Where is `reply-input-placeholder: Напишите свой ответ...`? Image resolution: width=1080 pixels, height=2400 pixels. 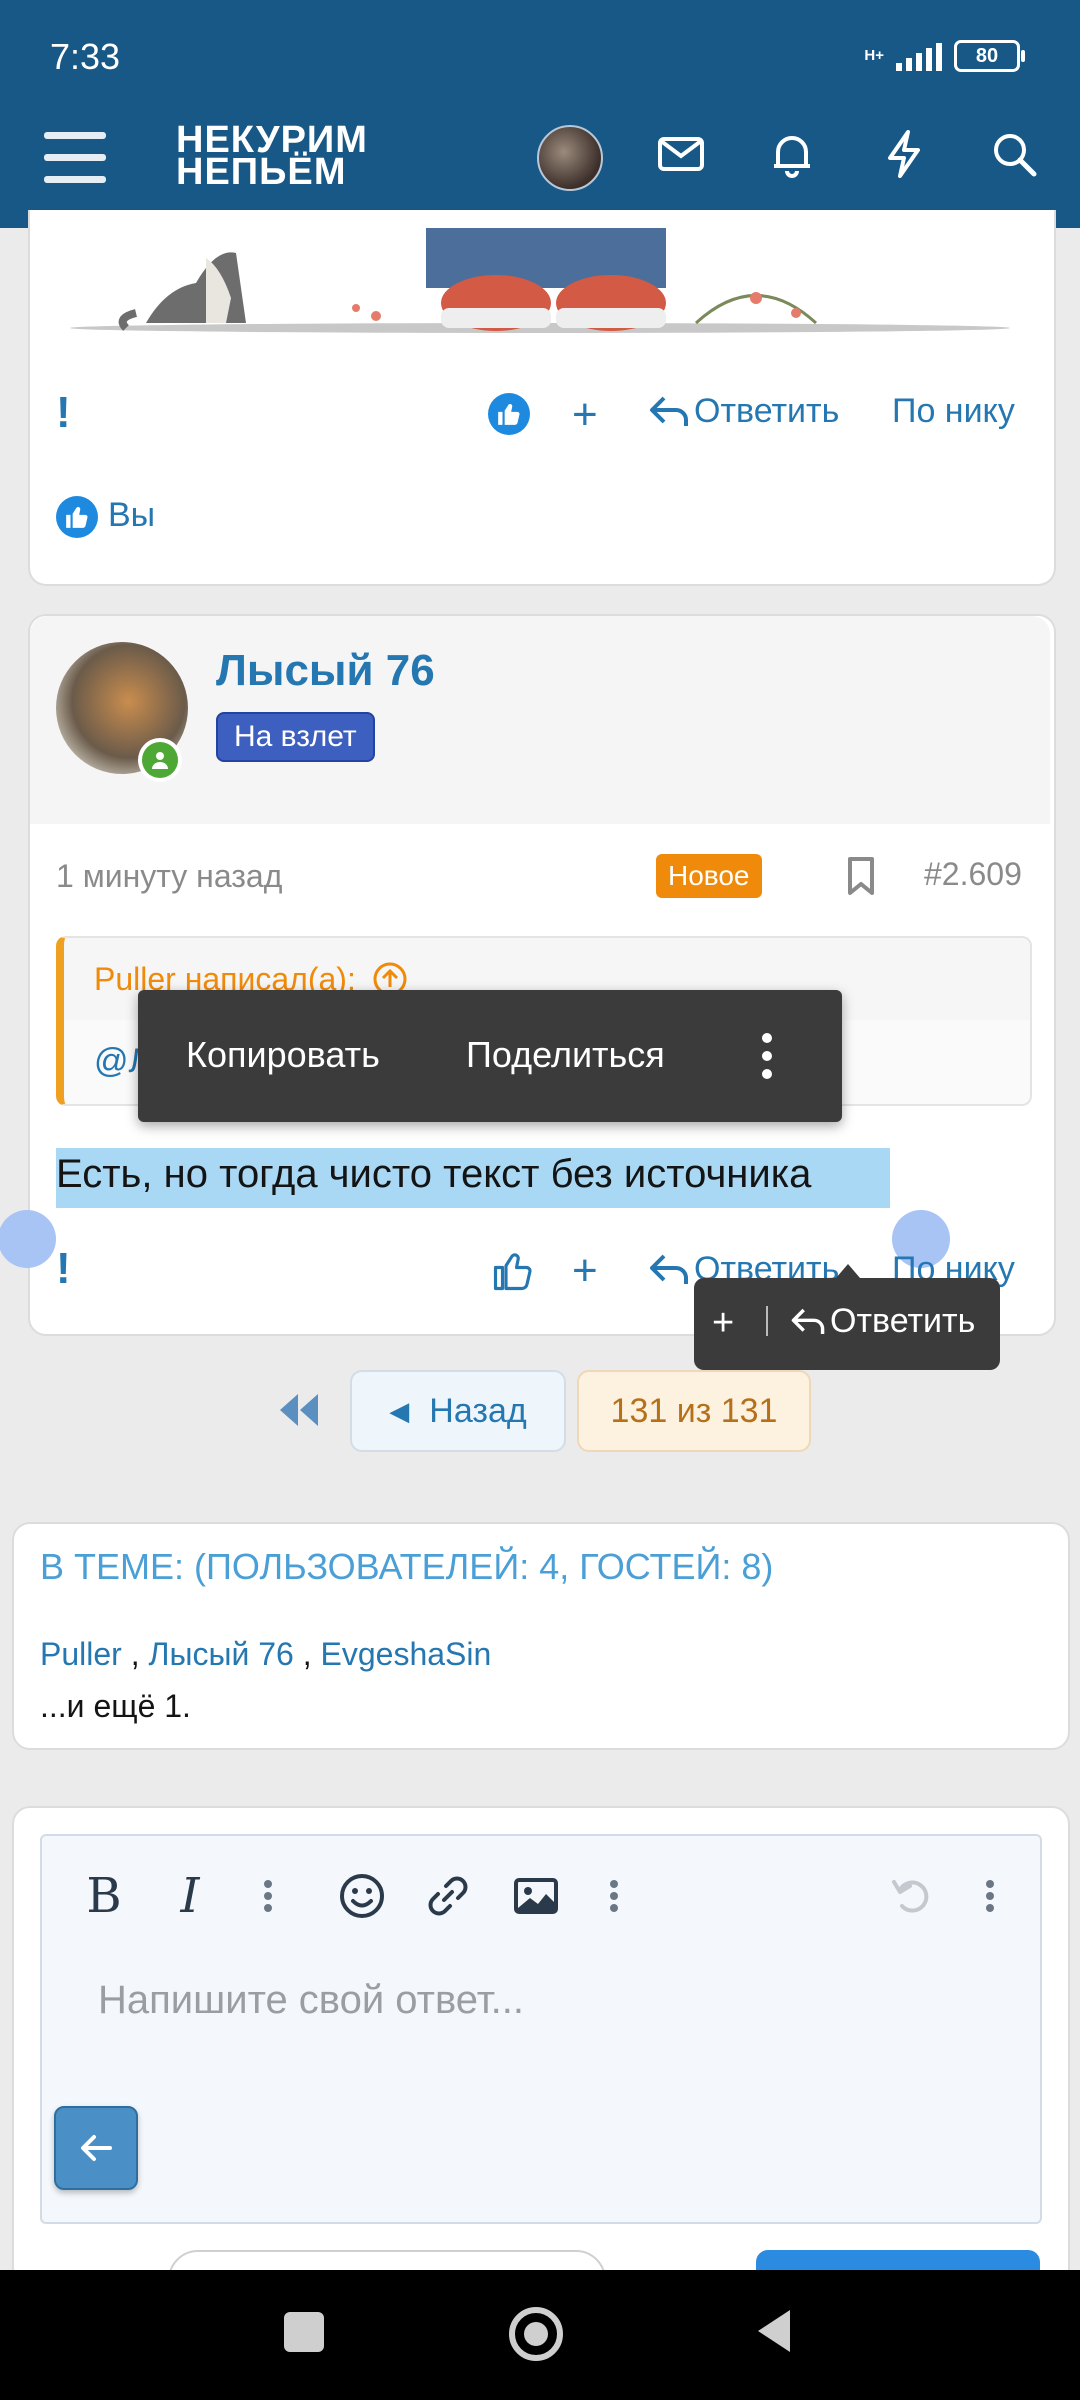
reply-input-placeholder: Напишите свой ответ... is located at coordinates (311, 2000).